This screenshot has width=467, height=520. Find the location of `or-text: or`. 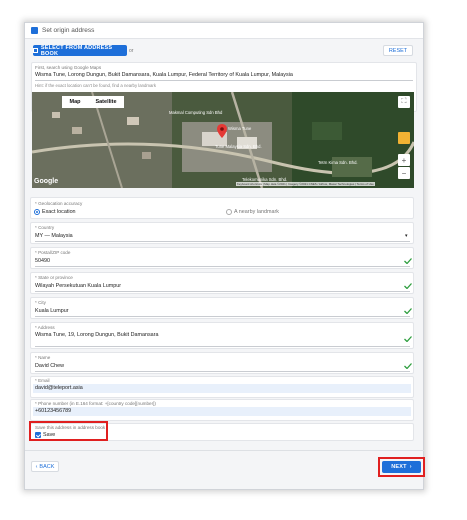

or-text: or is located at coordinates (131, 51).